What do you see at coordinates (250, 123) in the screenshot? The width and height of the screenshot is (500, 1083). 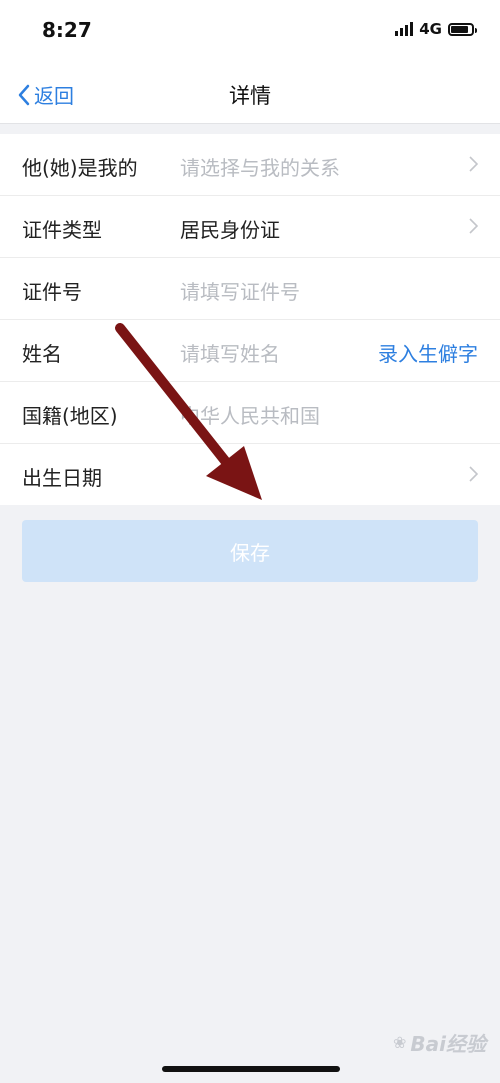 I see `nav-divider` at bounding box center [250, 123].